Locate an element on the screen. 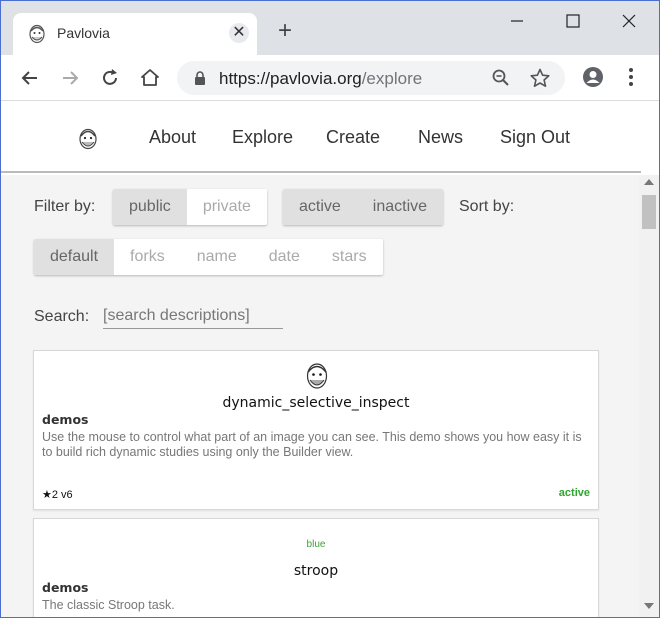  address-bar: https://pavlovia.org/explore is located at coordinates (371, 78).